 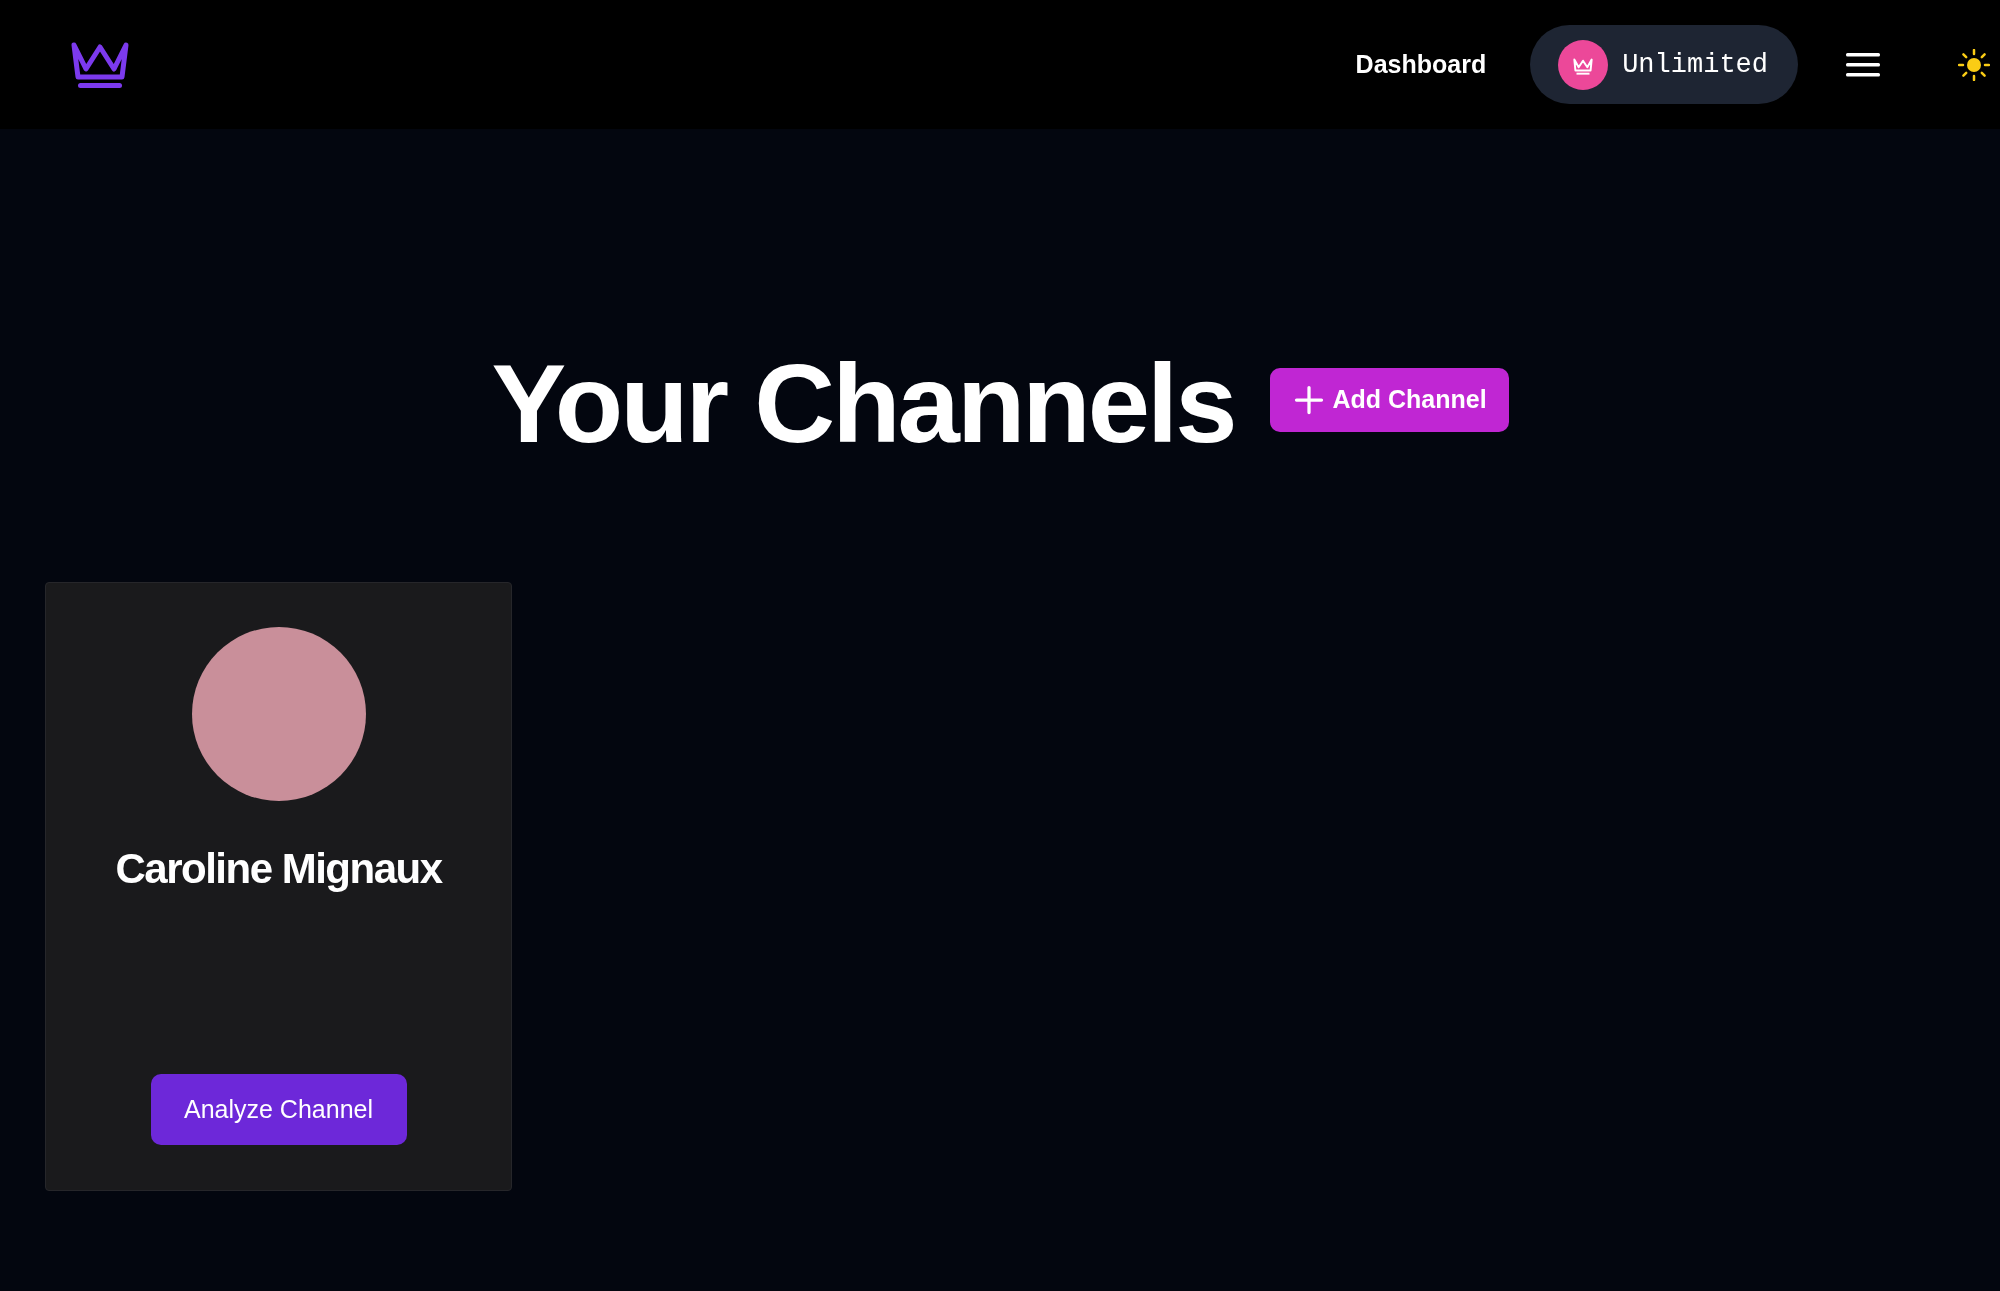 What do you see at coordinates (1695, 64) in the screenshot?
I see `plan-label: Unlimited` at bounding box center [1695, 64].